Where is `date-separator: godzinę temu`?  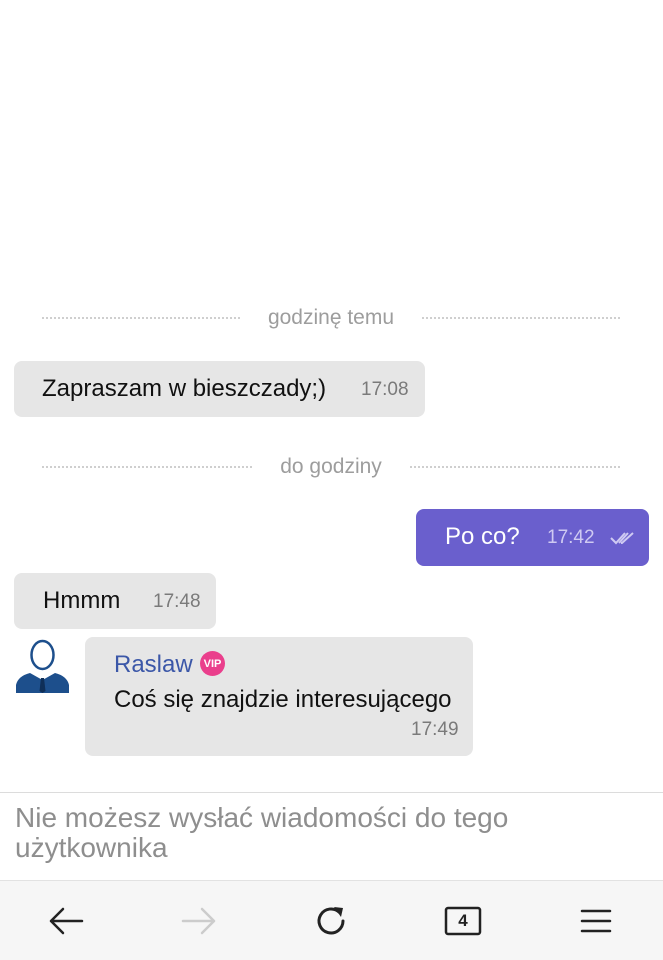 date-separator: godzinę temu is located at coordinates (331, 318).